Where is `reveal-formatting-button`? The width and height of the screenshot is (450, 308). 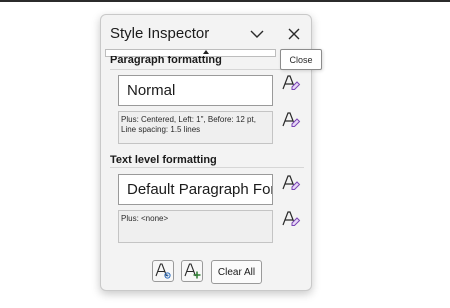 reveal-formatting-button is located at coordinates (163, 271).